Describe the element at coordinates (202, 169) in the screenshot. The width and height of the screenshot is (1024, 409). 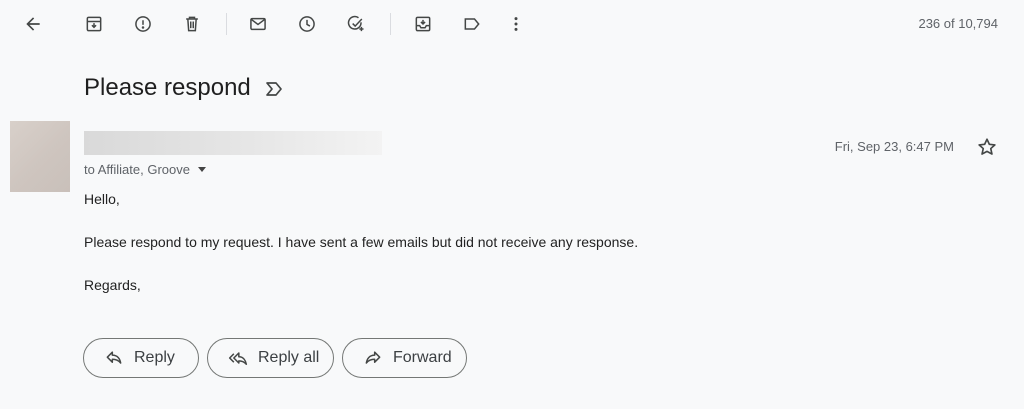
I see `chevron-down-icon` at that location.